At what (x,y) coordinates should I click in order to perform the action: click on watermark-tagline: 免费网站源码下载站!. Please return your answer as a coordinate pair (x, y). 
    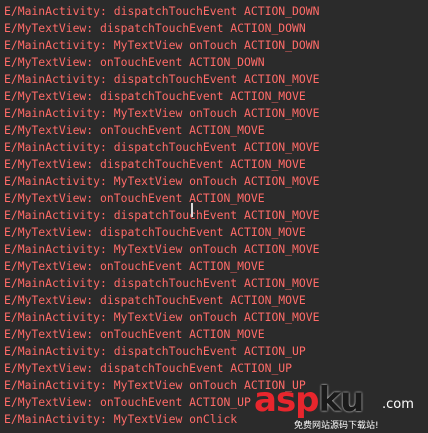
    Looking at the image, I should click on (336, 426).